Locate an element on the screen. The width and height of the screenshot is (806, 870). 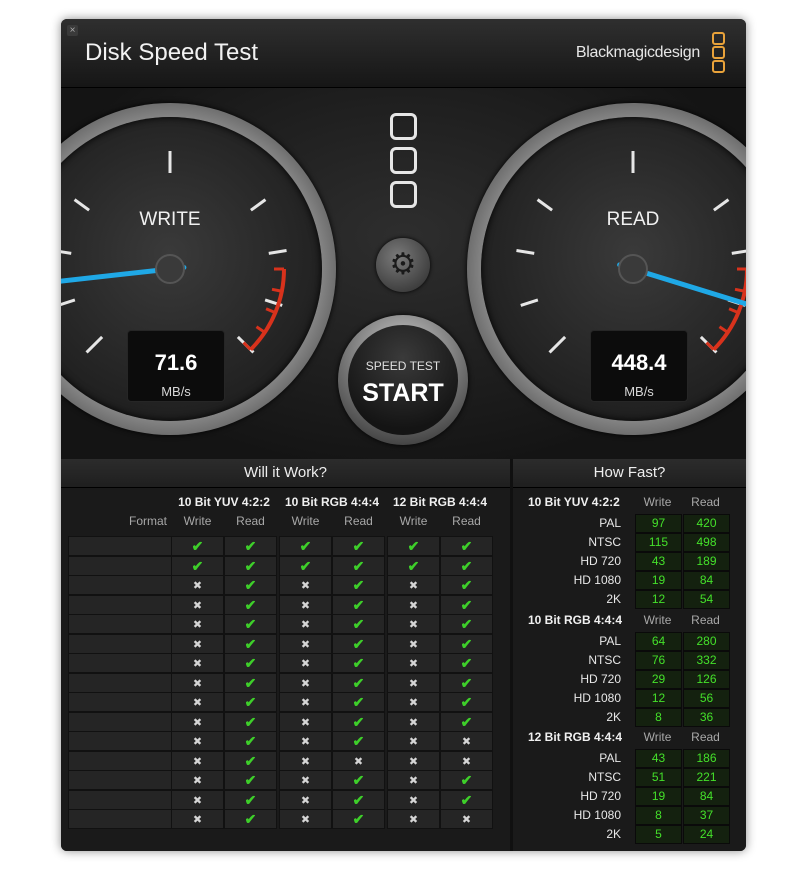
will-it-work-title: Will it Work? is located at coordinates (285, 473).